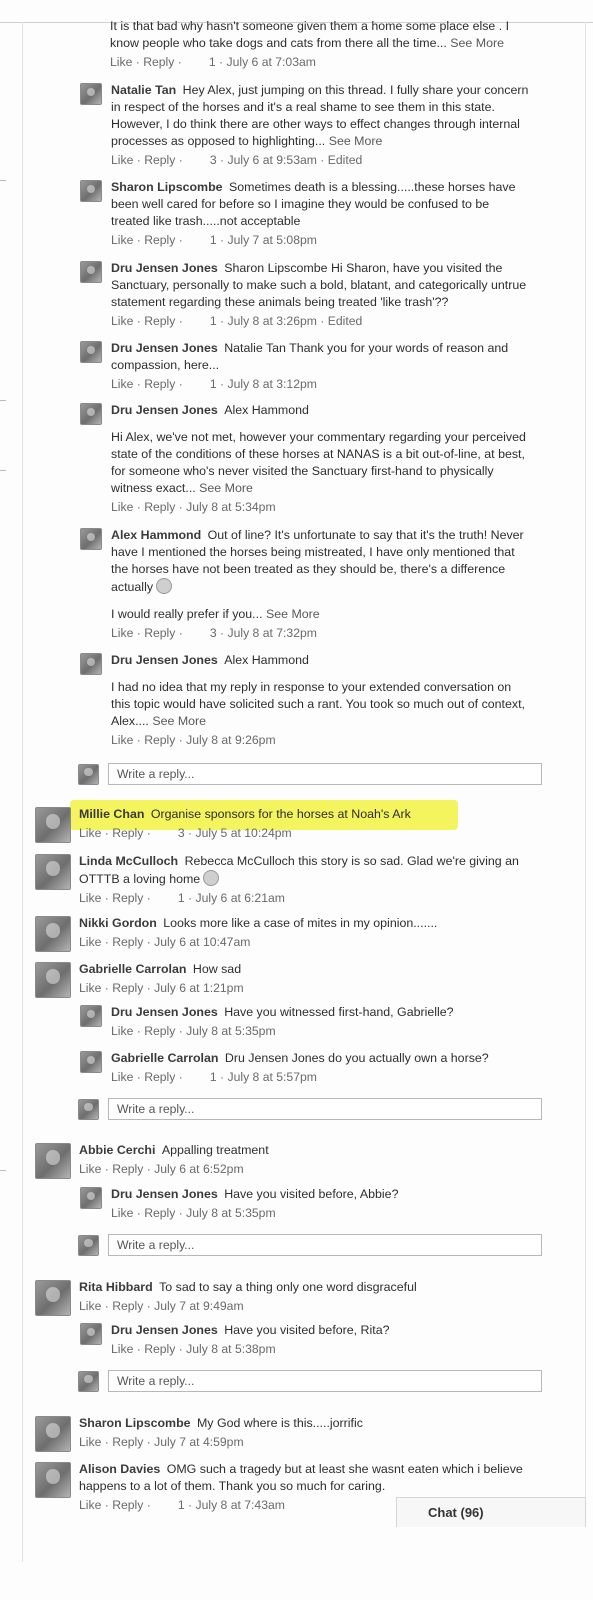 Image resolution: width=593 pixels, height=1600 pixels. What do you see at coordinates (456, 1512) in the screenshot?
I see `chat-label: Chat (96)` at bounding box center [456, 1512].